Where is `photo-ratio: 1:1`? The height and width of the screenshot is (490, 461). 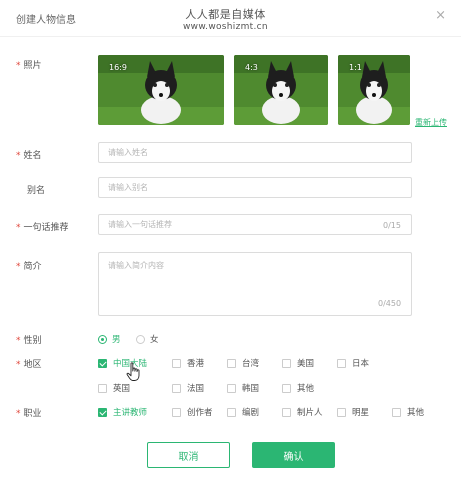 photo-ratio: 1:1 is located at coordinates (355, 67).